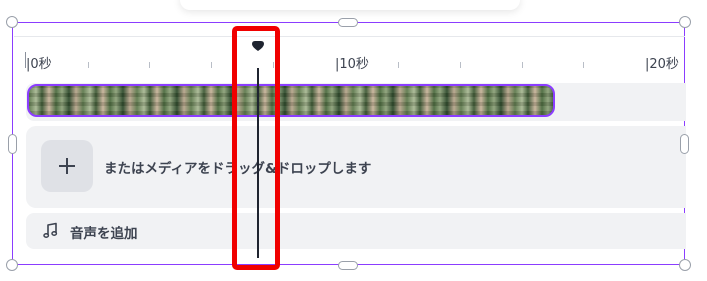 The height and width of the screenshot is (281, 707). I want to click on plus-icon, so click(67, 166).